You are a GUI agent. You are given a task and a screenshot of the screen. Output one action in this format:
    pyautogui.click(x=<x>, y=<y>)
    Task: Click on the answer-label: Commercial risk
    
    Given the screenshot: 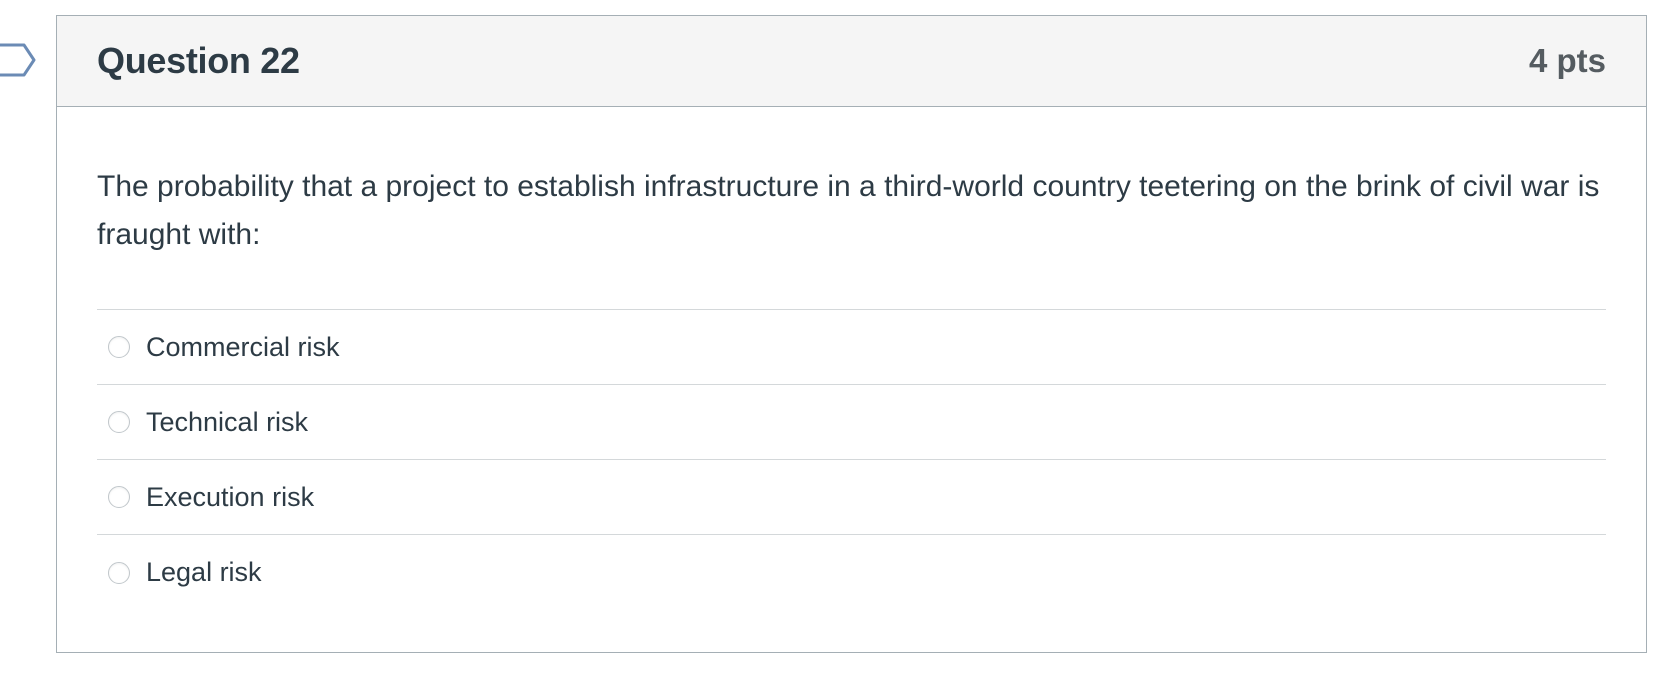 What is the action you would take?
    pyautogui.click(x=243, y=346)
    